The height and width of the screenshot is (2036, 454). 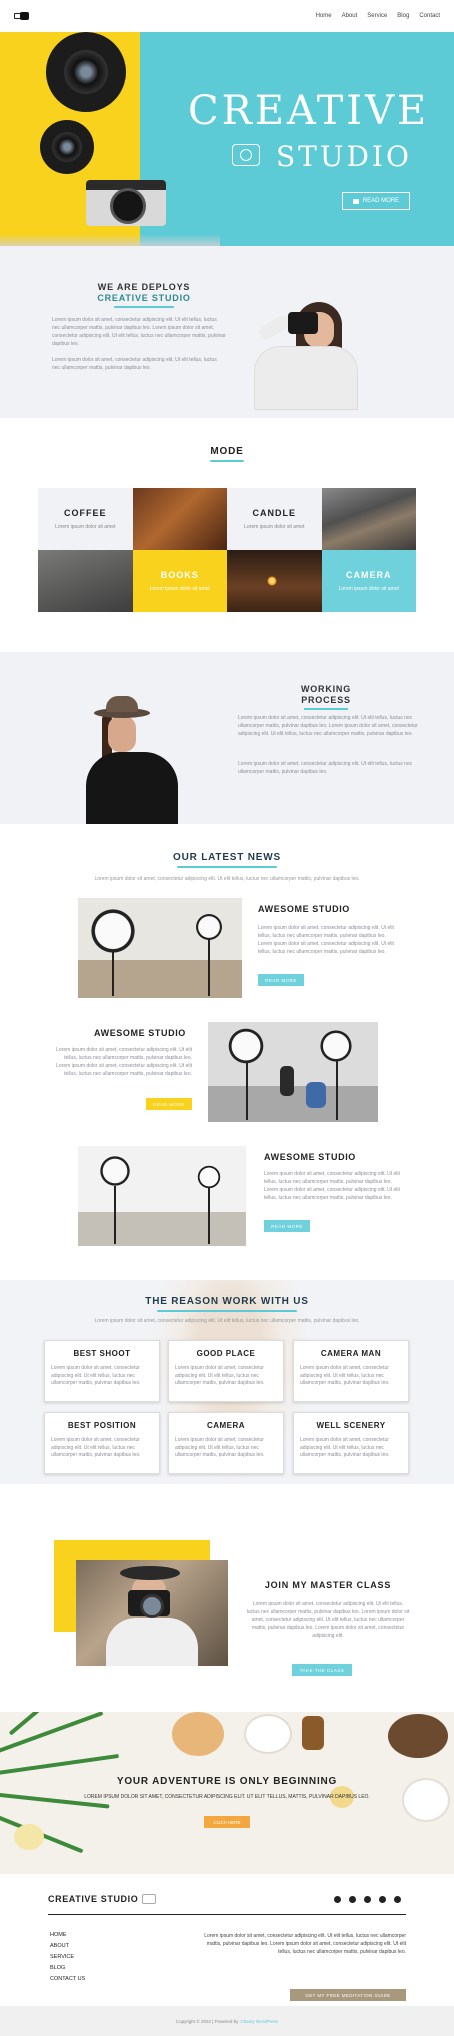 I want to click on copyright-text: Copyright © 2022 | Powered by, so click(x=207, y=2021).